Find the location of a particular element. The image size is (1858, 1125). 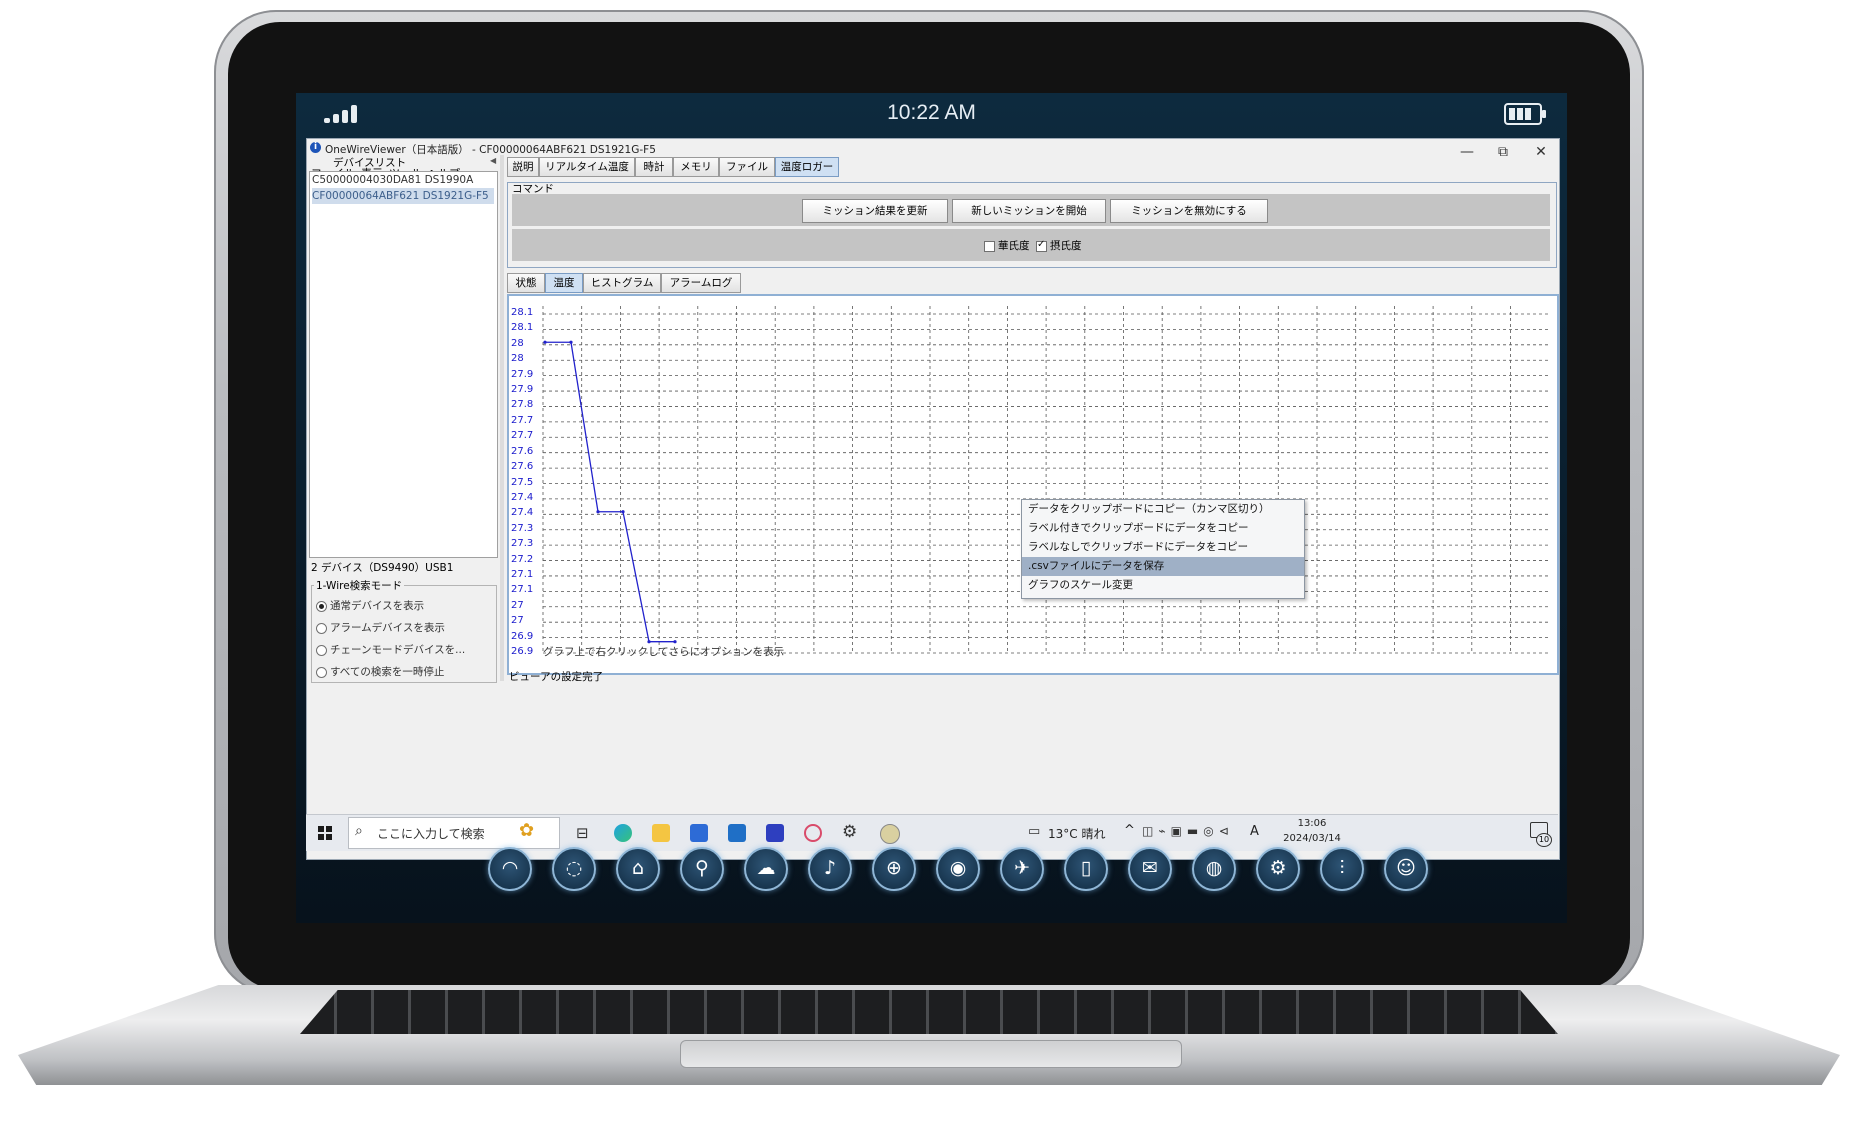

gamepad-icon: ⊕ is located at coordinates (894, 869).